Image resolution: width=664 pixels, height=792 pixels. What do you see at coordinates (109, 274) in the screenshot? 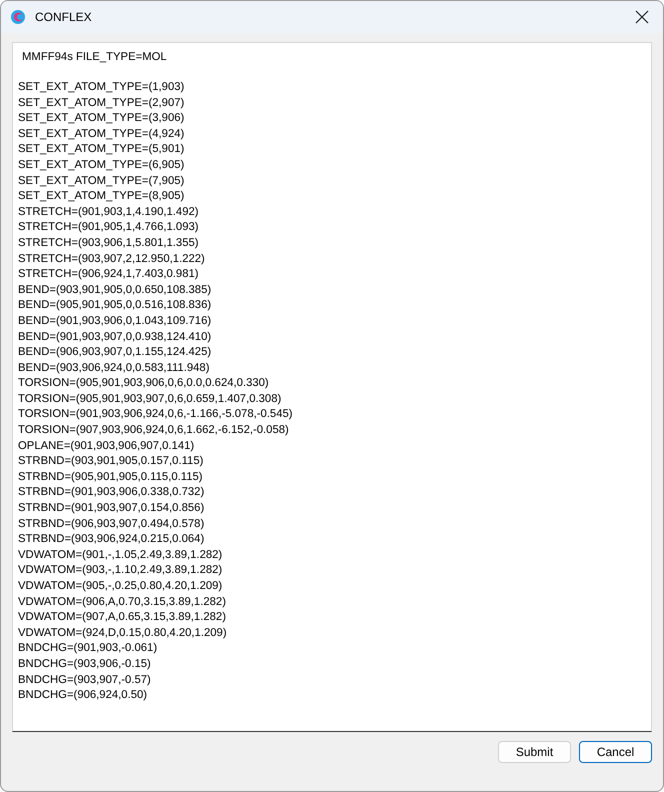
I see `code-line: STRETCH=(906,924,1,7.403,0.981)` at bounding box center [109, 274].